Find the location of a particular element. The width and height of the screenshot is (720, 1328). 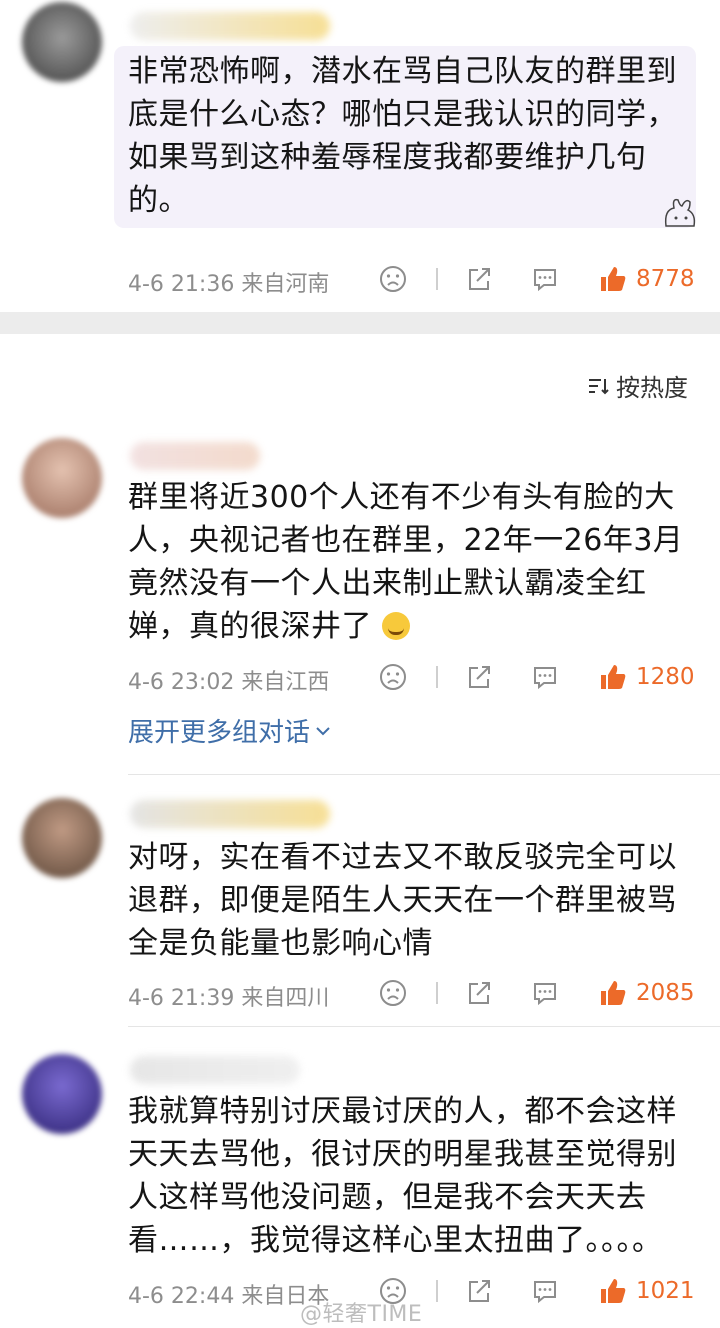

like-button: 1280 is located at coordinates (646, 677).